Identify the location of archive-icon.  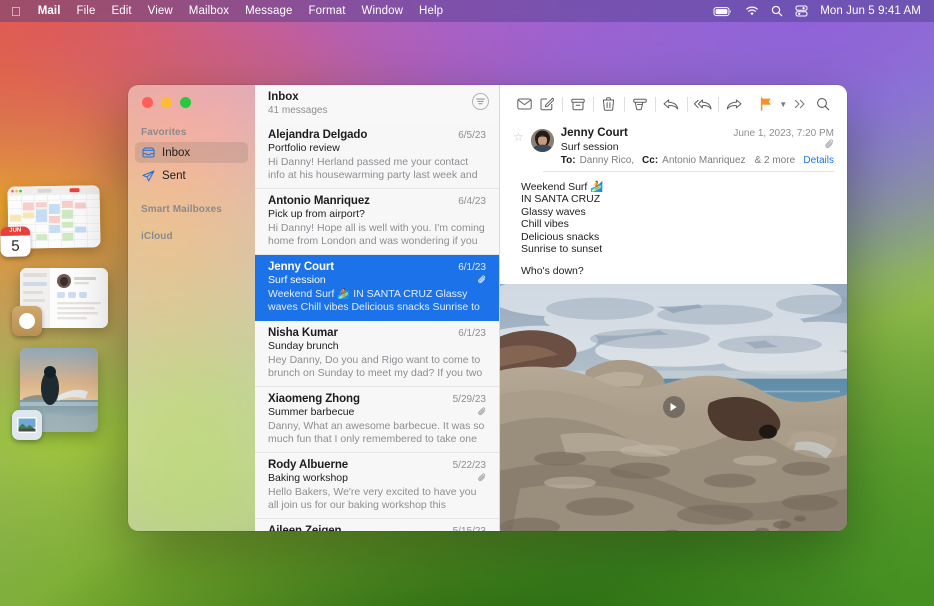
(578, 104).